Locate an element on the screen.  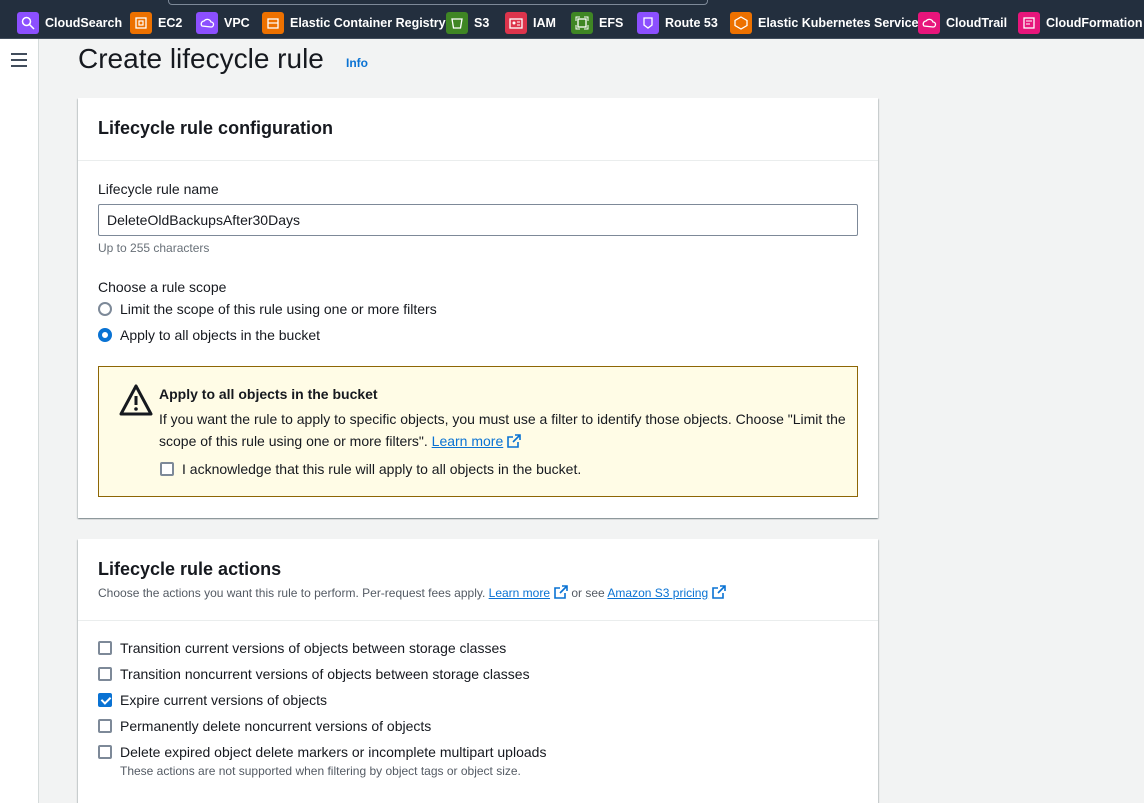
iam-icon is located at coordinates (516, 23).